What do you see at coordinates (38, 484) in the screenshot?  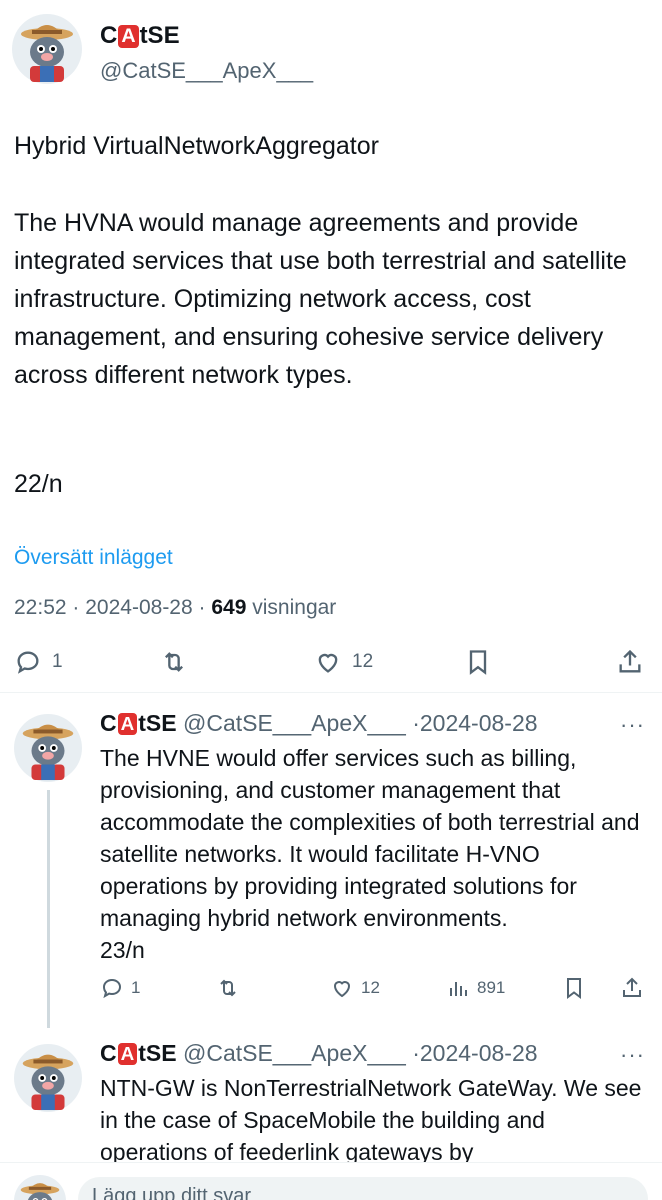 I see `thread-number: 22/n` at bounding box center [38, 484].